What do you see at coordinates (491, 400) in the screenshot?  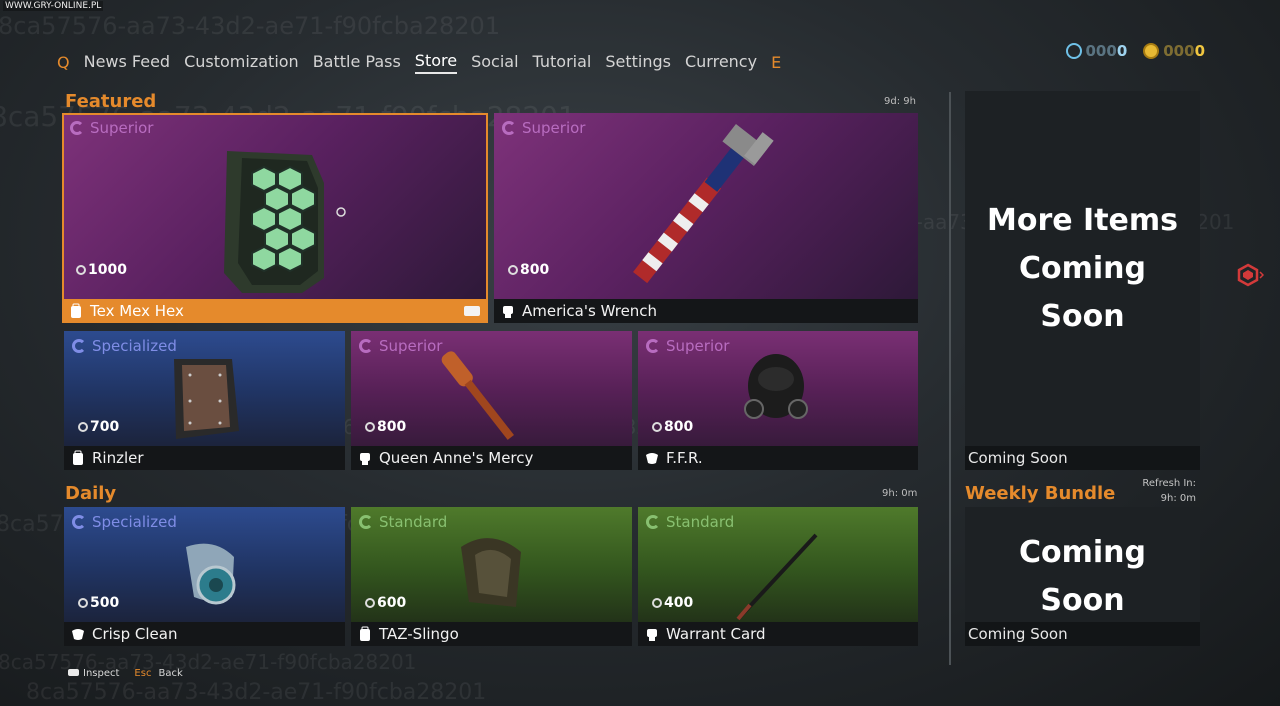 I see `store-item-card: Superior 800 Queen Anne's Mercy` at bounding box center [491, 400].